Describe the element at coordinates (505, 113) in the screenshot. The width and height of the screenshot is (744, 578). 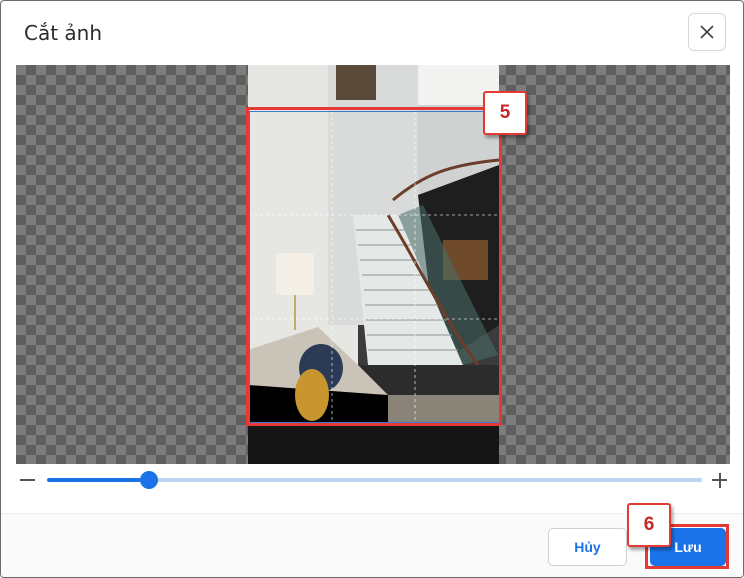
I see `annotation-badge-5: 5` at that location.